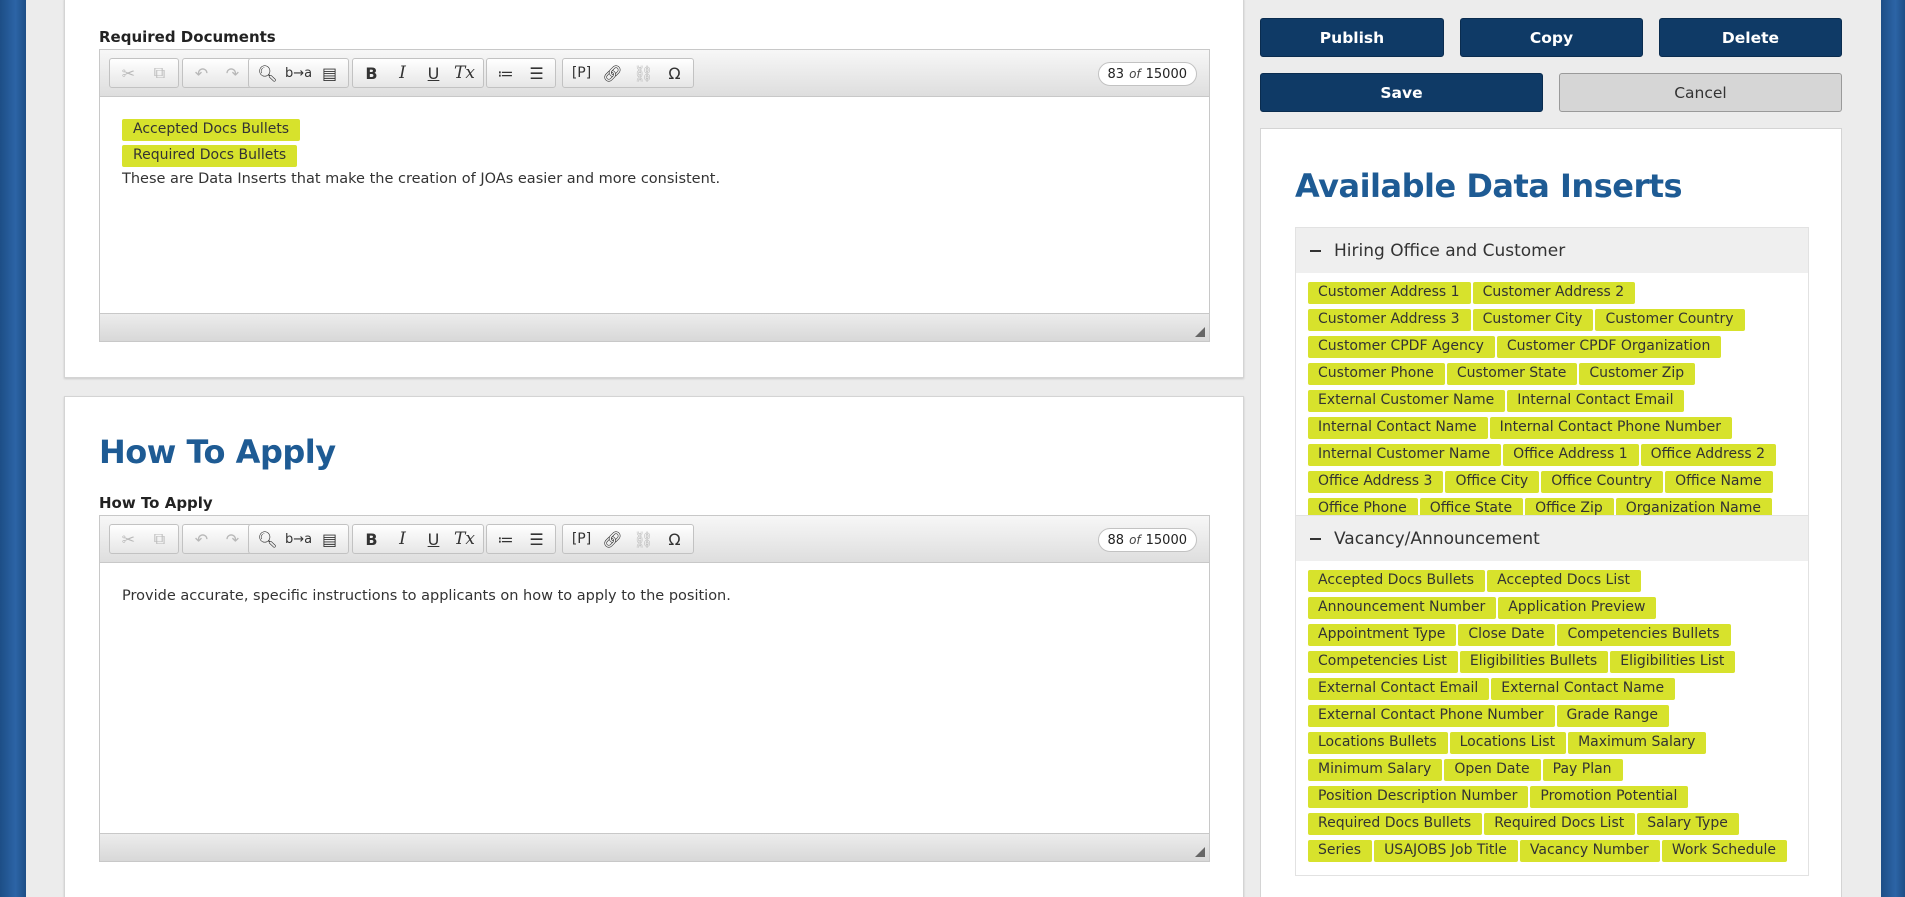 The width and height of the screenshot is (1905, 897). I want to click on accordion-header: Hiring Office and Customer, so click(1552, 250).